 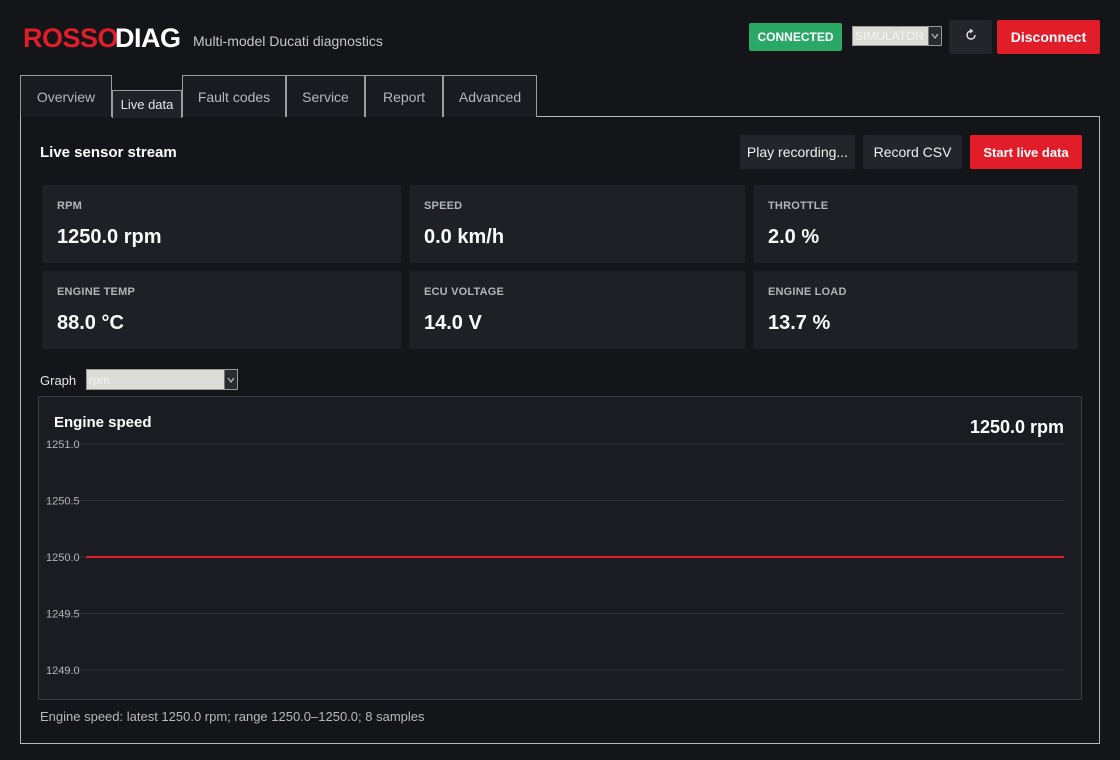 I want to click on tab-fault-codes: Fault codes, so click(x=234, y=96).